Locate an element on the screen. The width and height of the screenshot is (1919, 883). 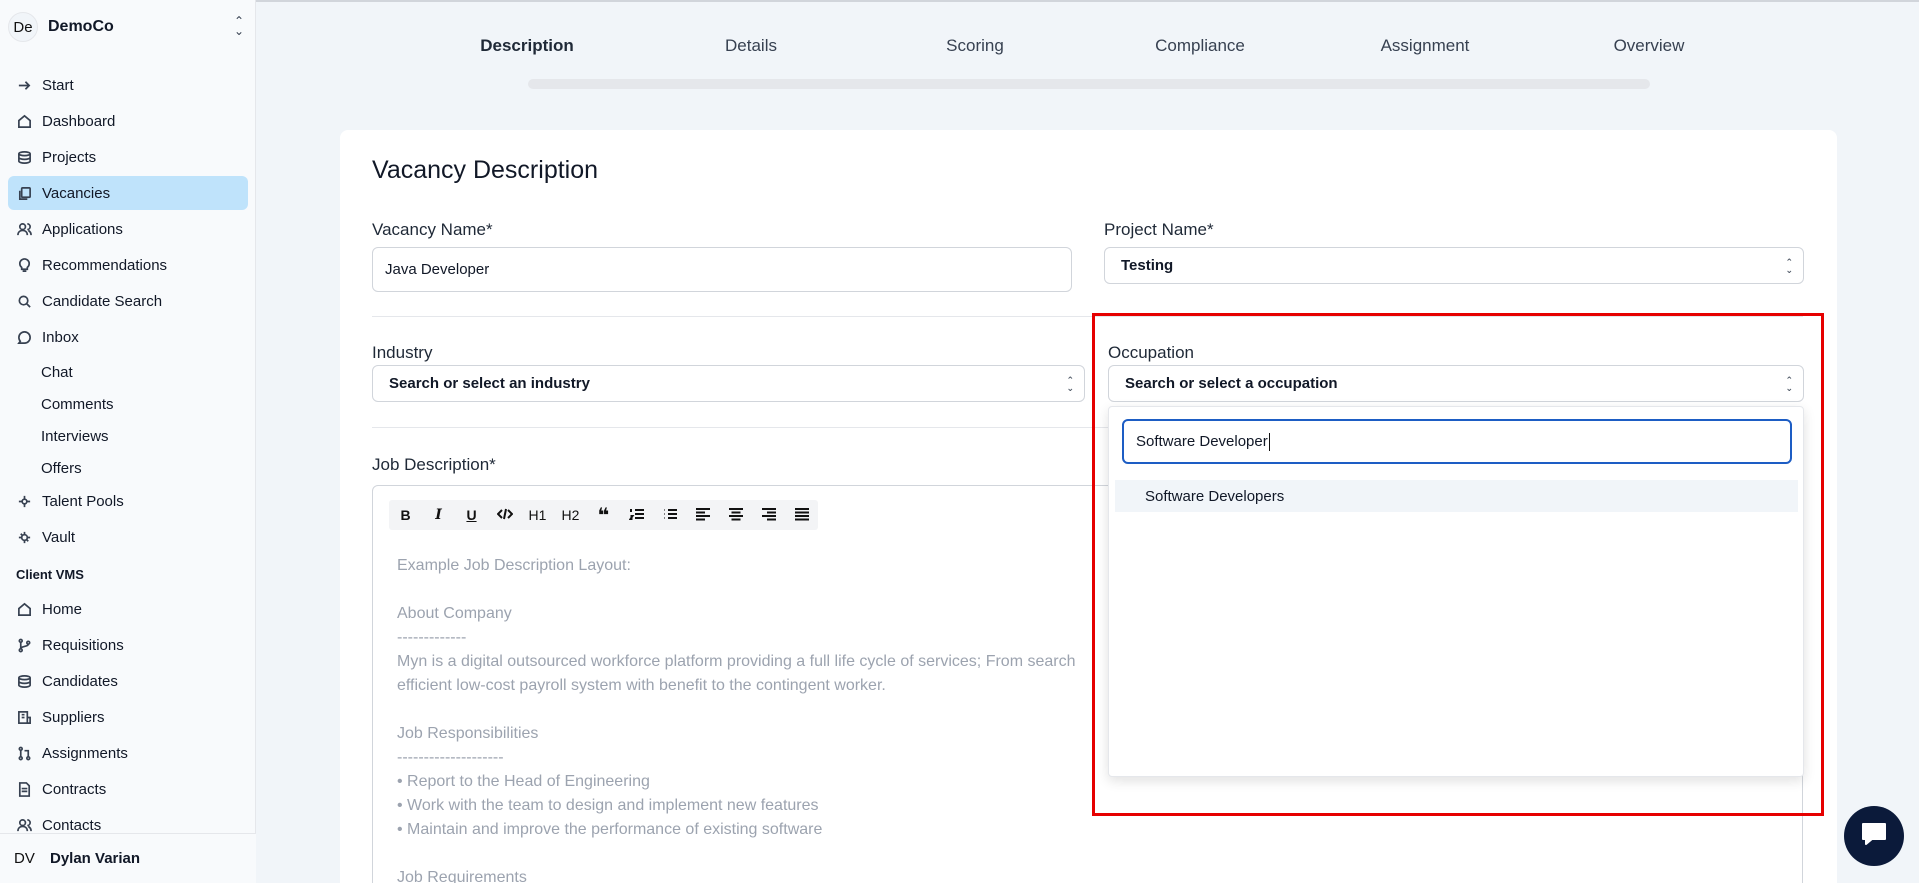
quote-icon: ❝ is located at coordinates (603, 515).